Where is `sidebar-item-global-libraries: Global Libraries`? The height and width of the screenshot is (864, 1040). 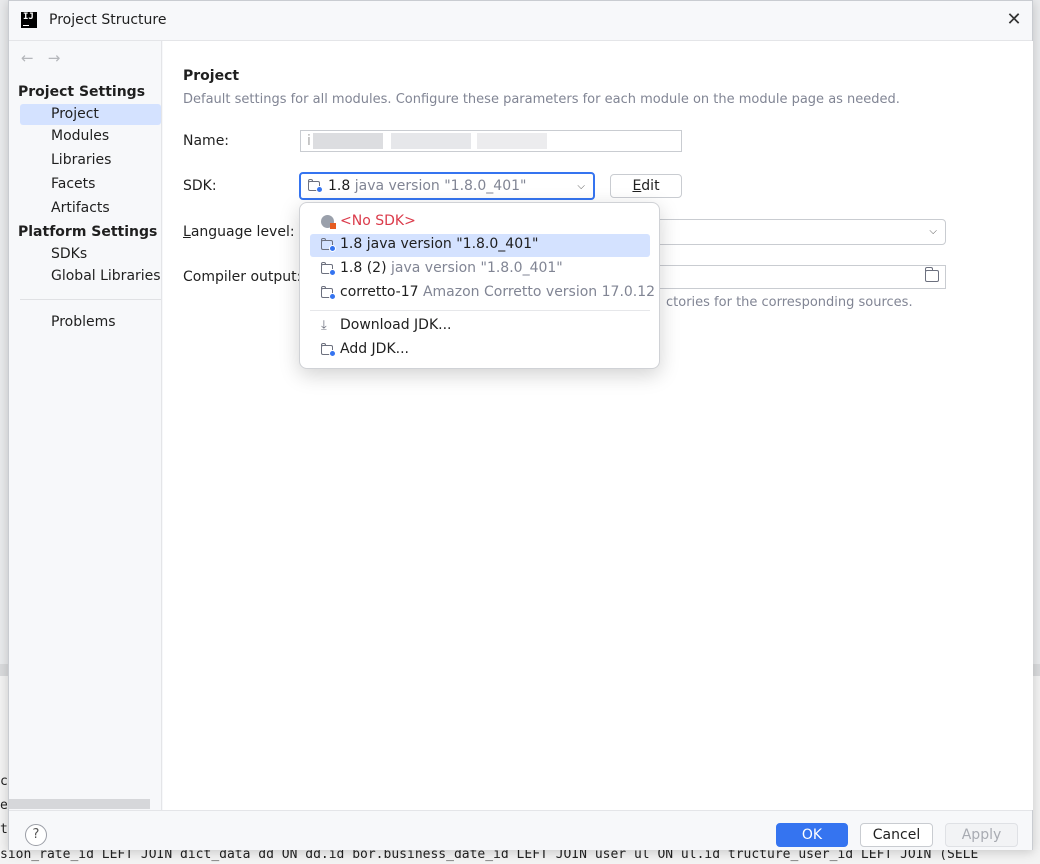 sidebar-item-global-libraries: Global Libraries is located at coordinates (90, 276).